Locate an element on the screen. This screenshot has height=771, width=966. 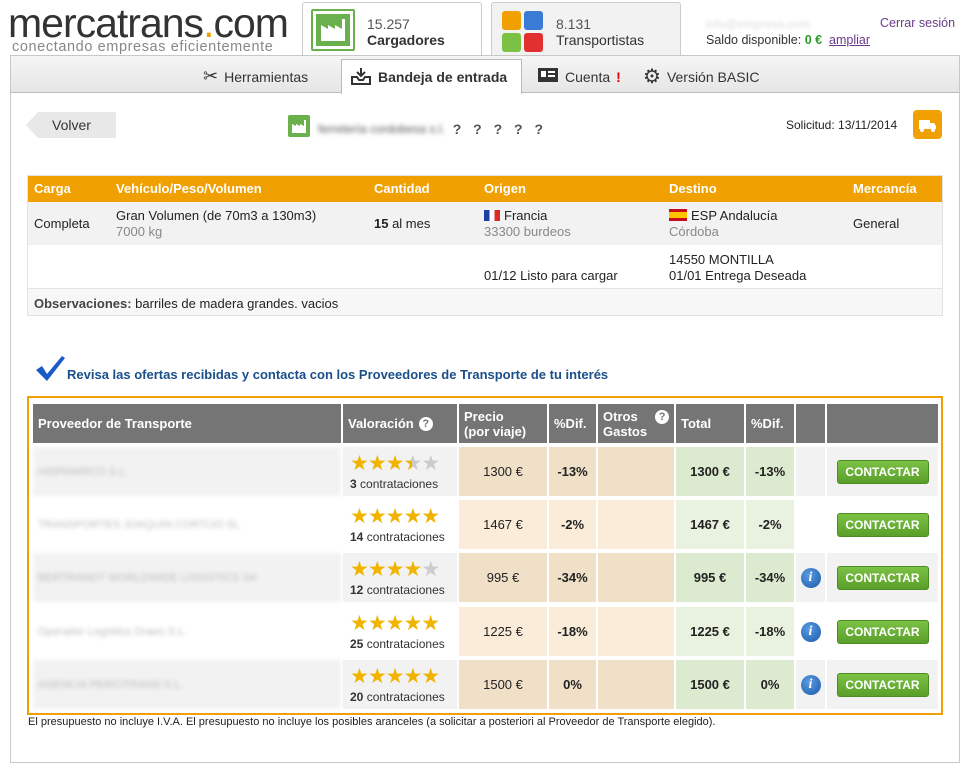
transport-modes-icon is located at coordinates (523, 32).